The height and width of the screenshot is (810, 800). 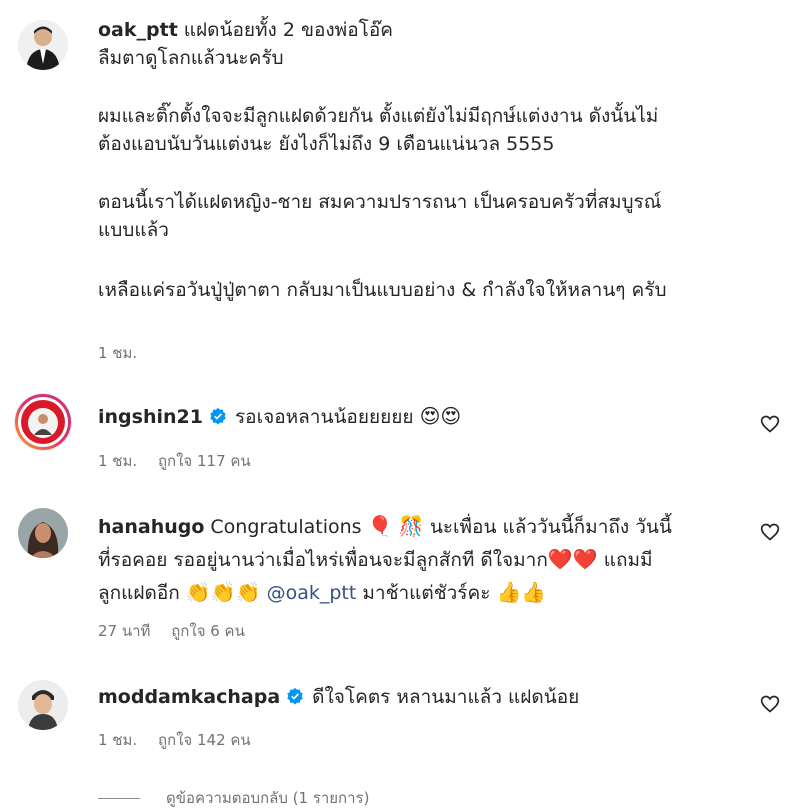 What do you see at coordinates (288, 30) in the screenshot?
I see `comment-text: แฝดน้อยทั้ง 2 ของพ่อโอ๊ค` at bounding box center [288, 30].